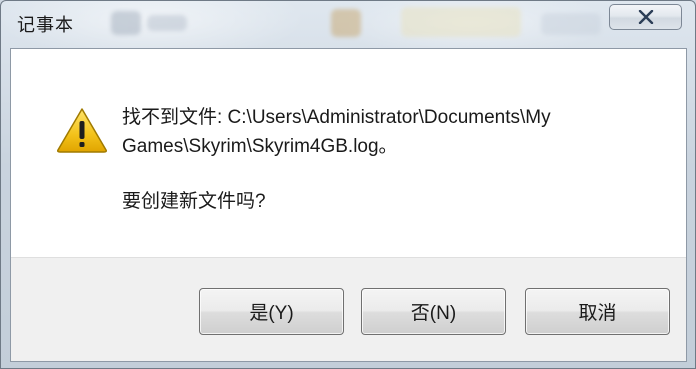  What do you see at coordinates (381, 23) in the screenshot?
I see `titlebar-background-blur` at bounding box center [381, 23].